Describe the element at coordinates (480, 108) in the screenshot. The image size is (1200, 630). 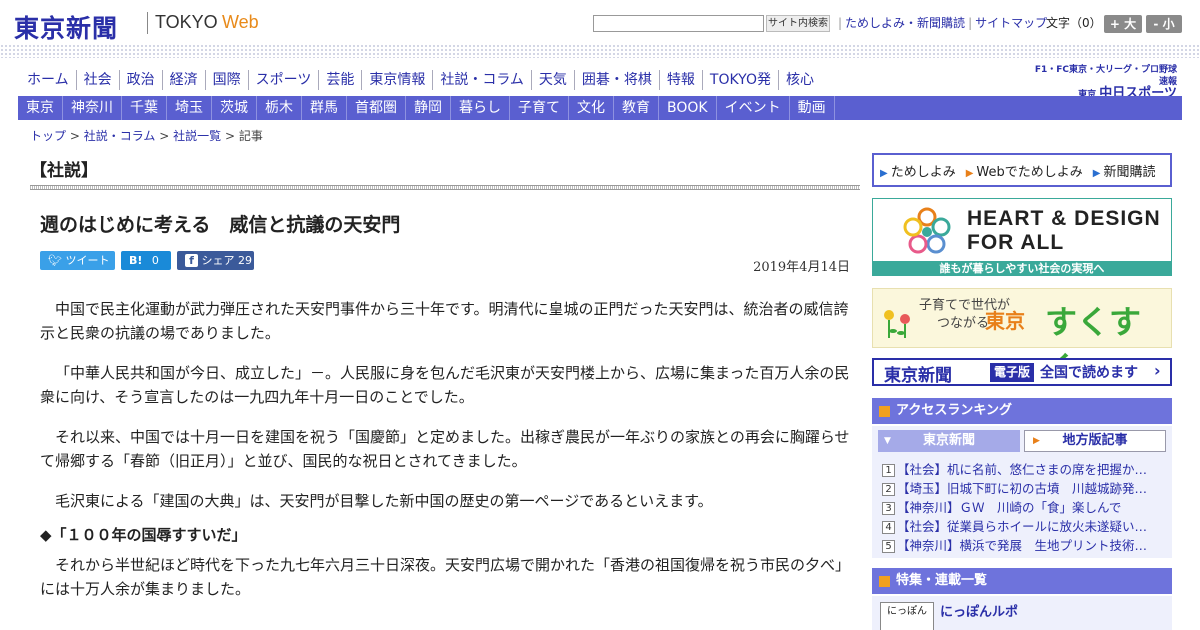
I see `region-nav-item: 暮らし` at that location.